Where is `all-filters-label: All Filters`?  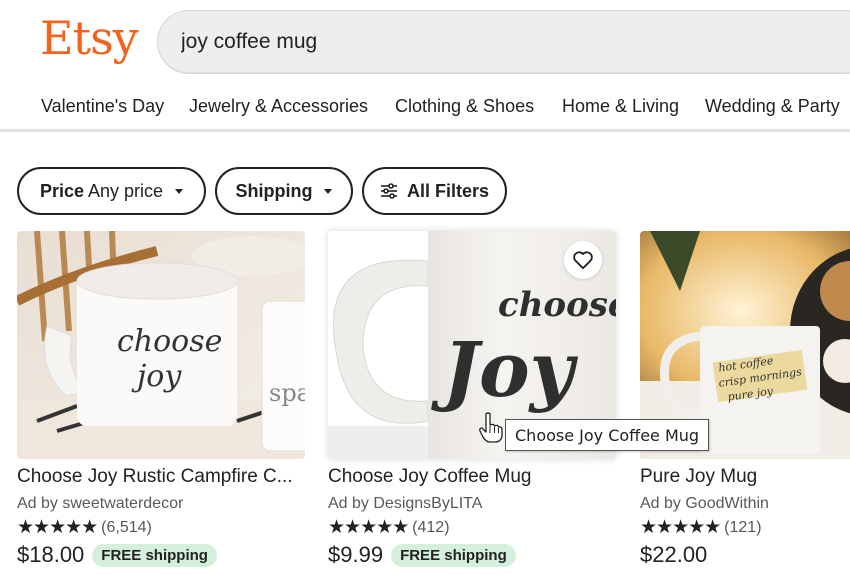
all-filters-label: All Filters is located at coordinates (448, 190).